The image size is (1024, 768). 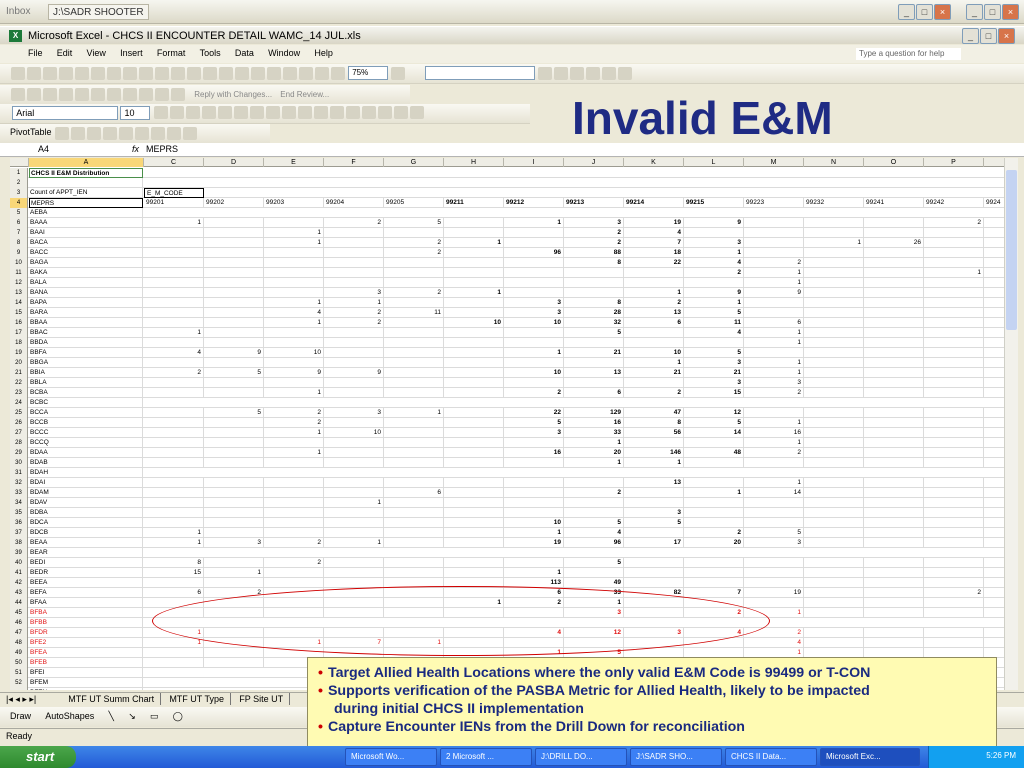 What do you see at coordinates (654, 483) in the screenshot?
I see `cell-value: 13` at bounding box center [654, 483].